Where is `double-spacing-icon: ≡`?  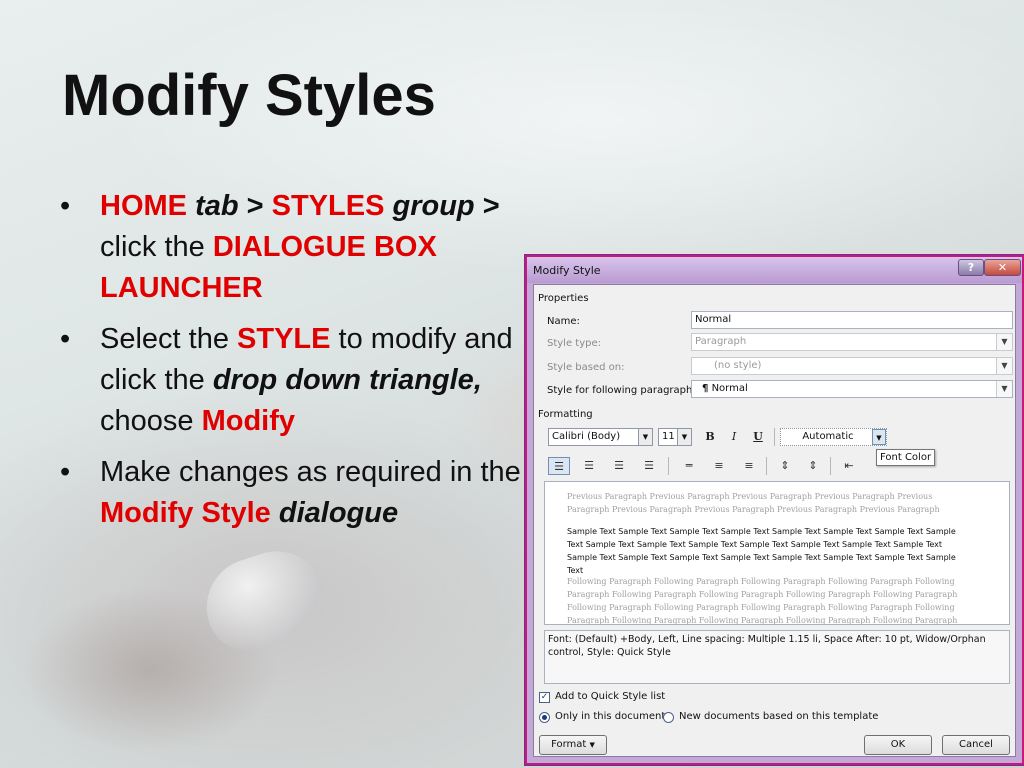 double-spacing-icon: ≡ is located at coordinates (749, 466).